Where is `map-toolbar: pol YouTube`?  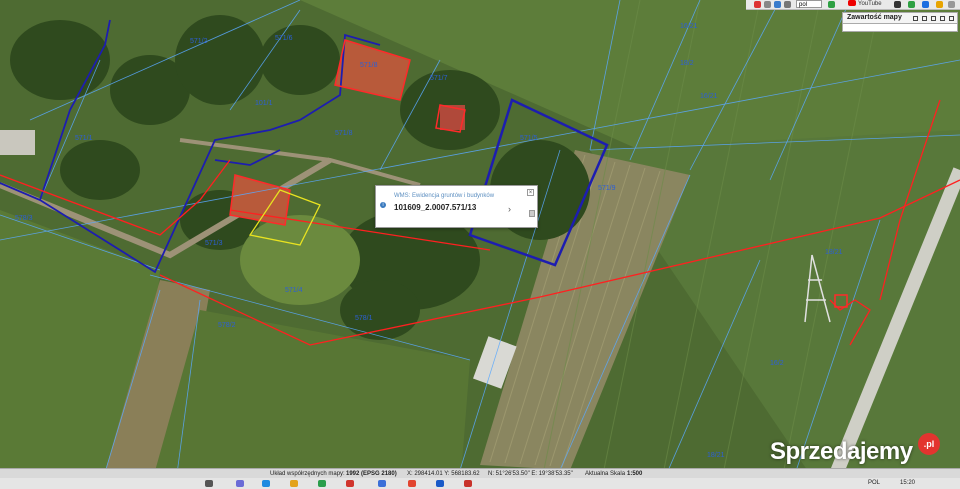
map-toolbar: pol YouTube is located at coordinates (853, 5).